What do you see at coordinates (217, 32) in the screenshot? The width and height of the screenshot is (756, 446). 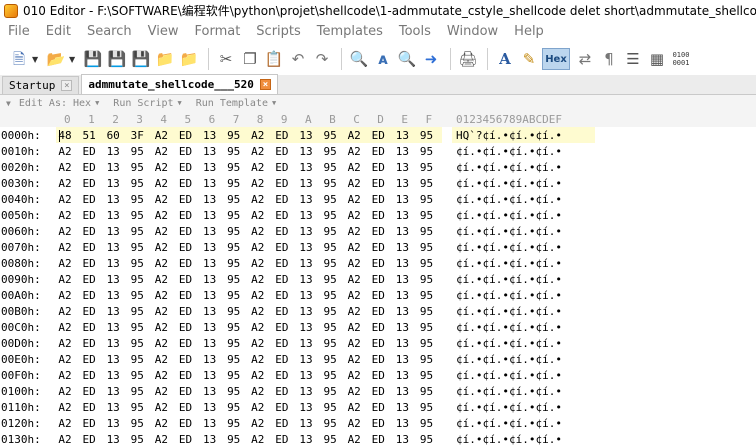 I see `menu-format: Format` at bounding box center [217, 32].